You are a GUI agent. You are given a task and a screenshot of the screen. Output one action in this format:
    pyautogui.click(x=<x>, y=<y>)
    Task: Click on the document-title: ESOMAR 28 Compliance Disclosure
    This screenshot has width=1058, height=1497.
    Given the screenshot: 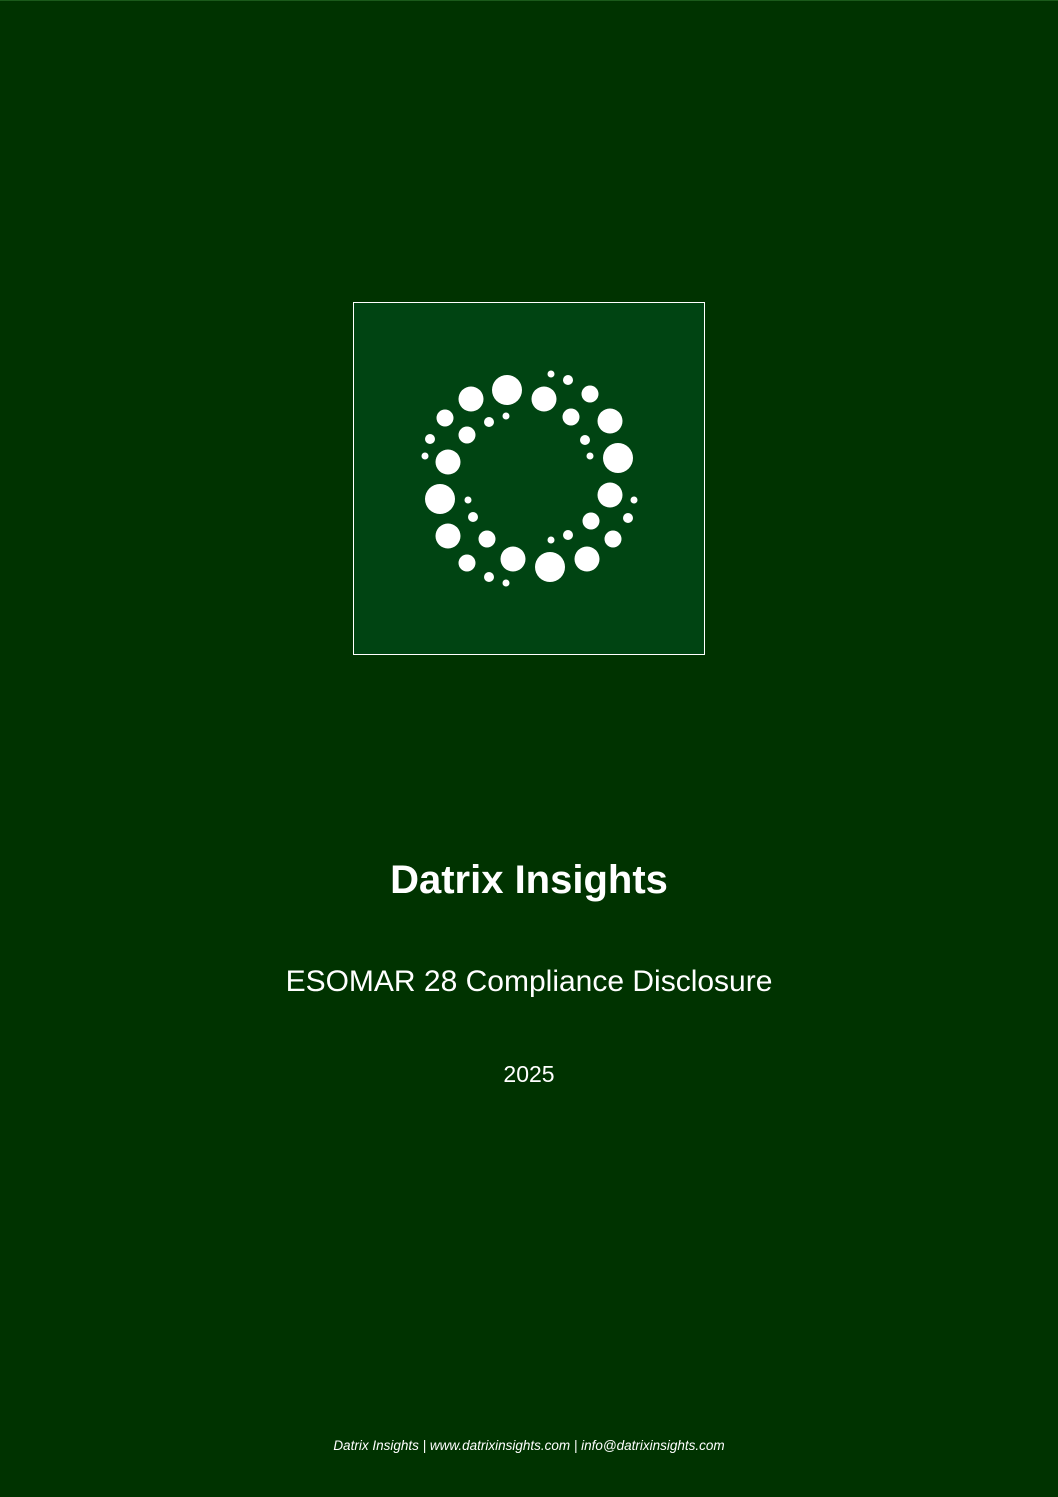 What is the action you would take?
    pyautogui.click(x=529, y=981)
    